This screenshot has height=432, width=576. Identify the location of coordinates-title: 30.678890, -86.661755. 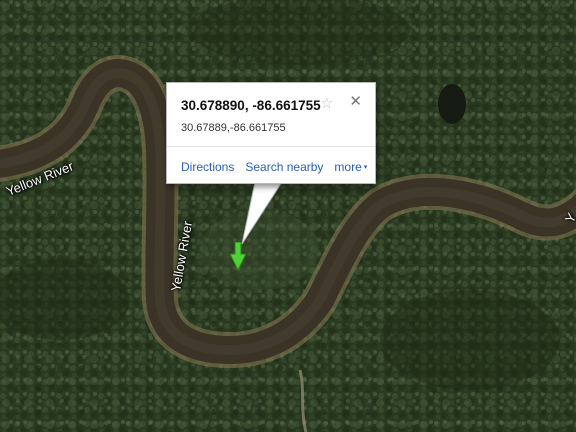
(251, 105).